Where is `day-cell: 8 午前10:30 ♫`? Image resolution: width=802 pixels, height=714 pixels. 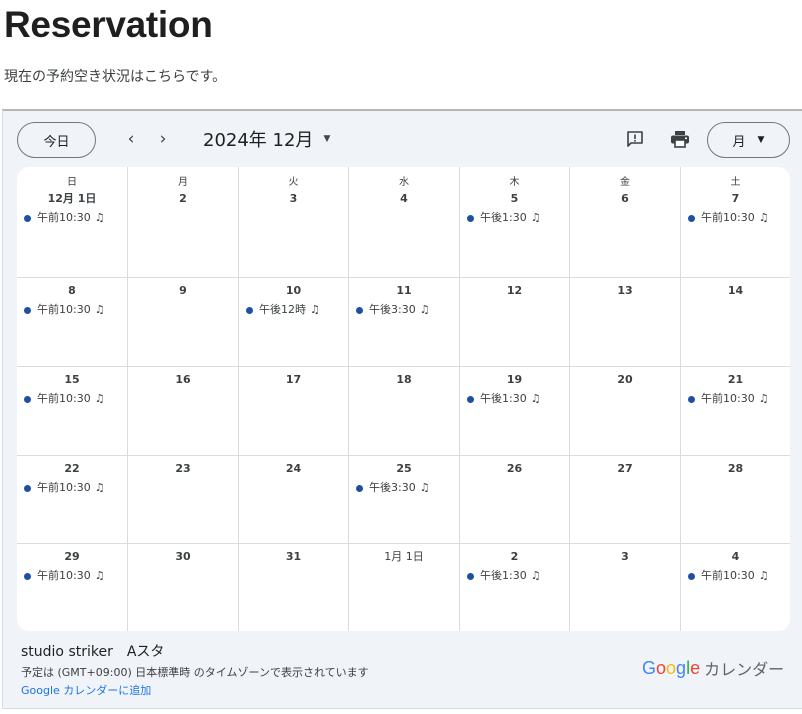
day-cell: 8 午前10:30 ♫ is located at coordinates (72, 322).